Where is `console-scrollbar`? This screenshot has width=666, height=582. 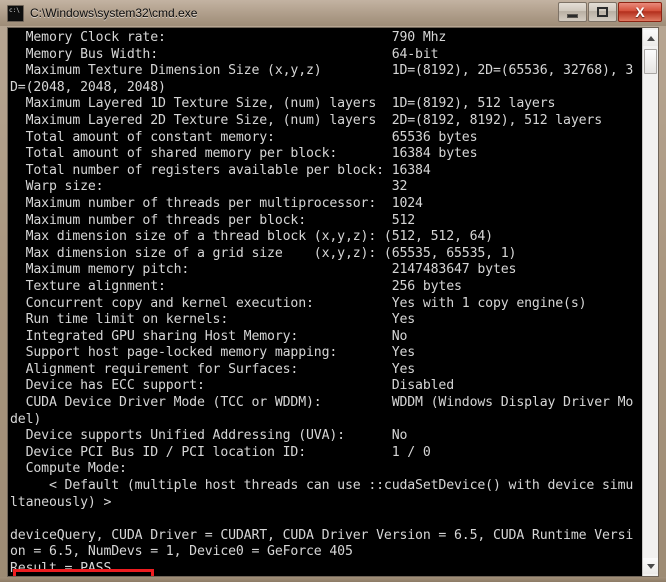
console-scrollbar is located at coordinates (650, 302).